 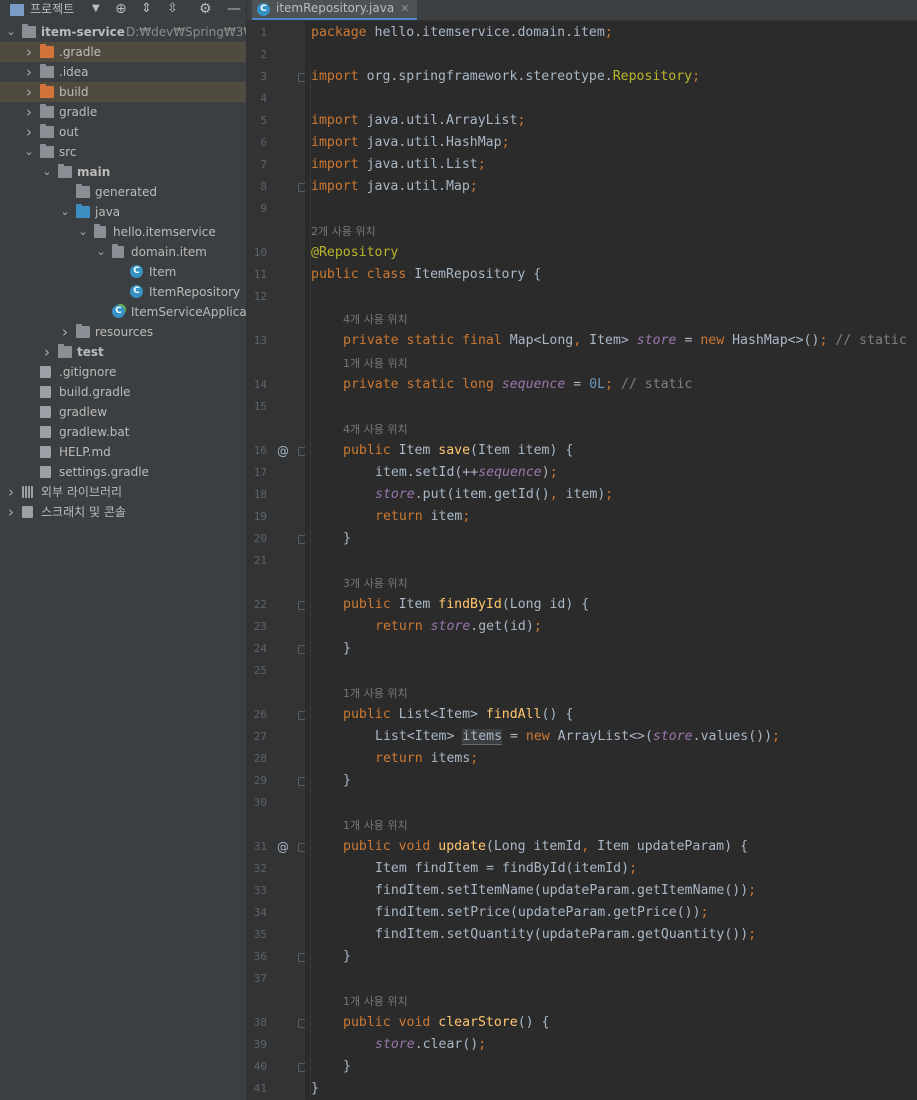 I want to click on usage-hint: 2개 사용 위치, so click(x=343, y=231).